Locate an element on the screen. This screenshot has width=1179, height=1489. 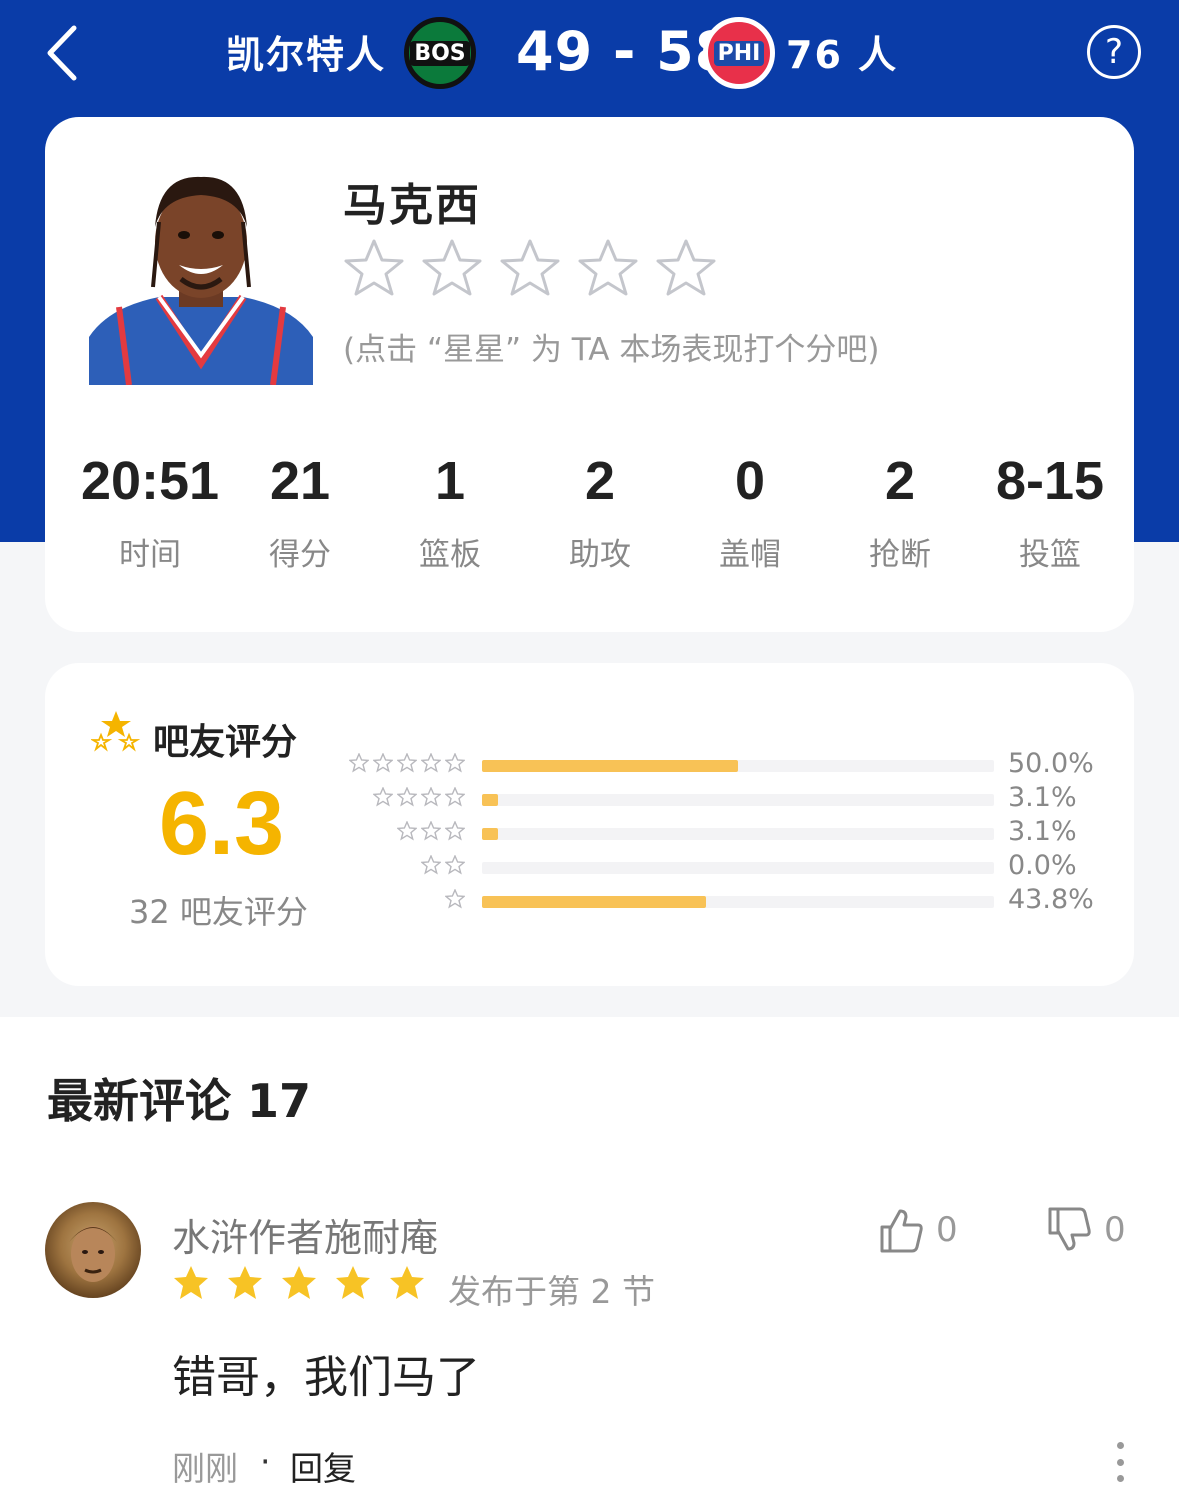
player-stats: 20:51 时间 21 得分 1 篮板 2 助攻 0 盖帽 2 抢断 8-15 投篮 is located at coordinates (600, 511).